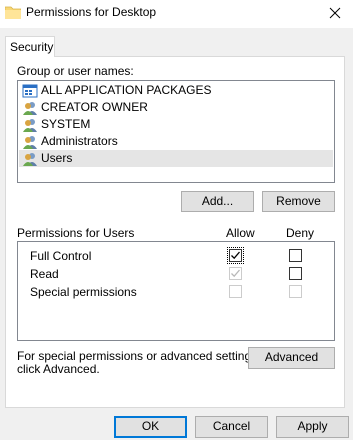 The height and width of the screenshot is (440, 353). Describe the element at coordinates (150, 427) in the screenshot. I see `ok-button: OK` at that location.